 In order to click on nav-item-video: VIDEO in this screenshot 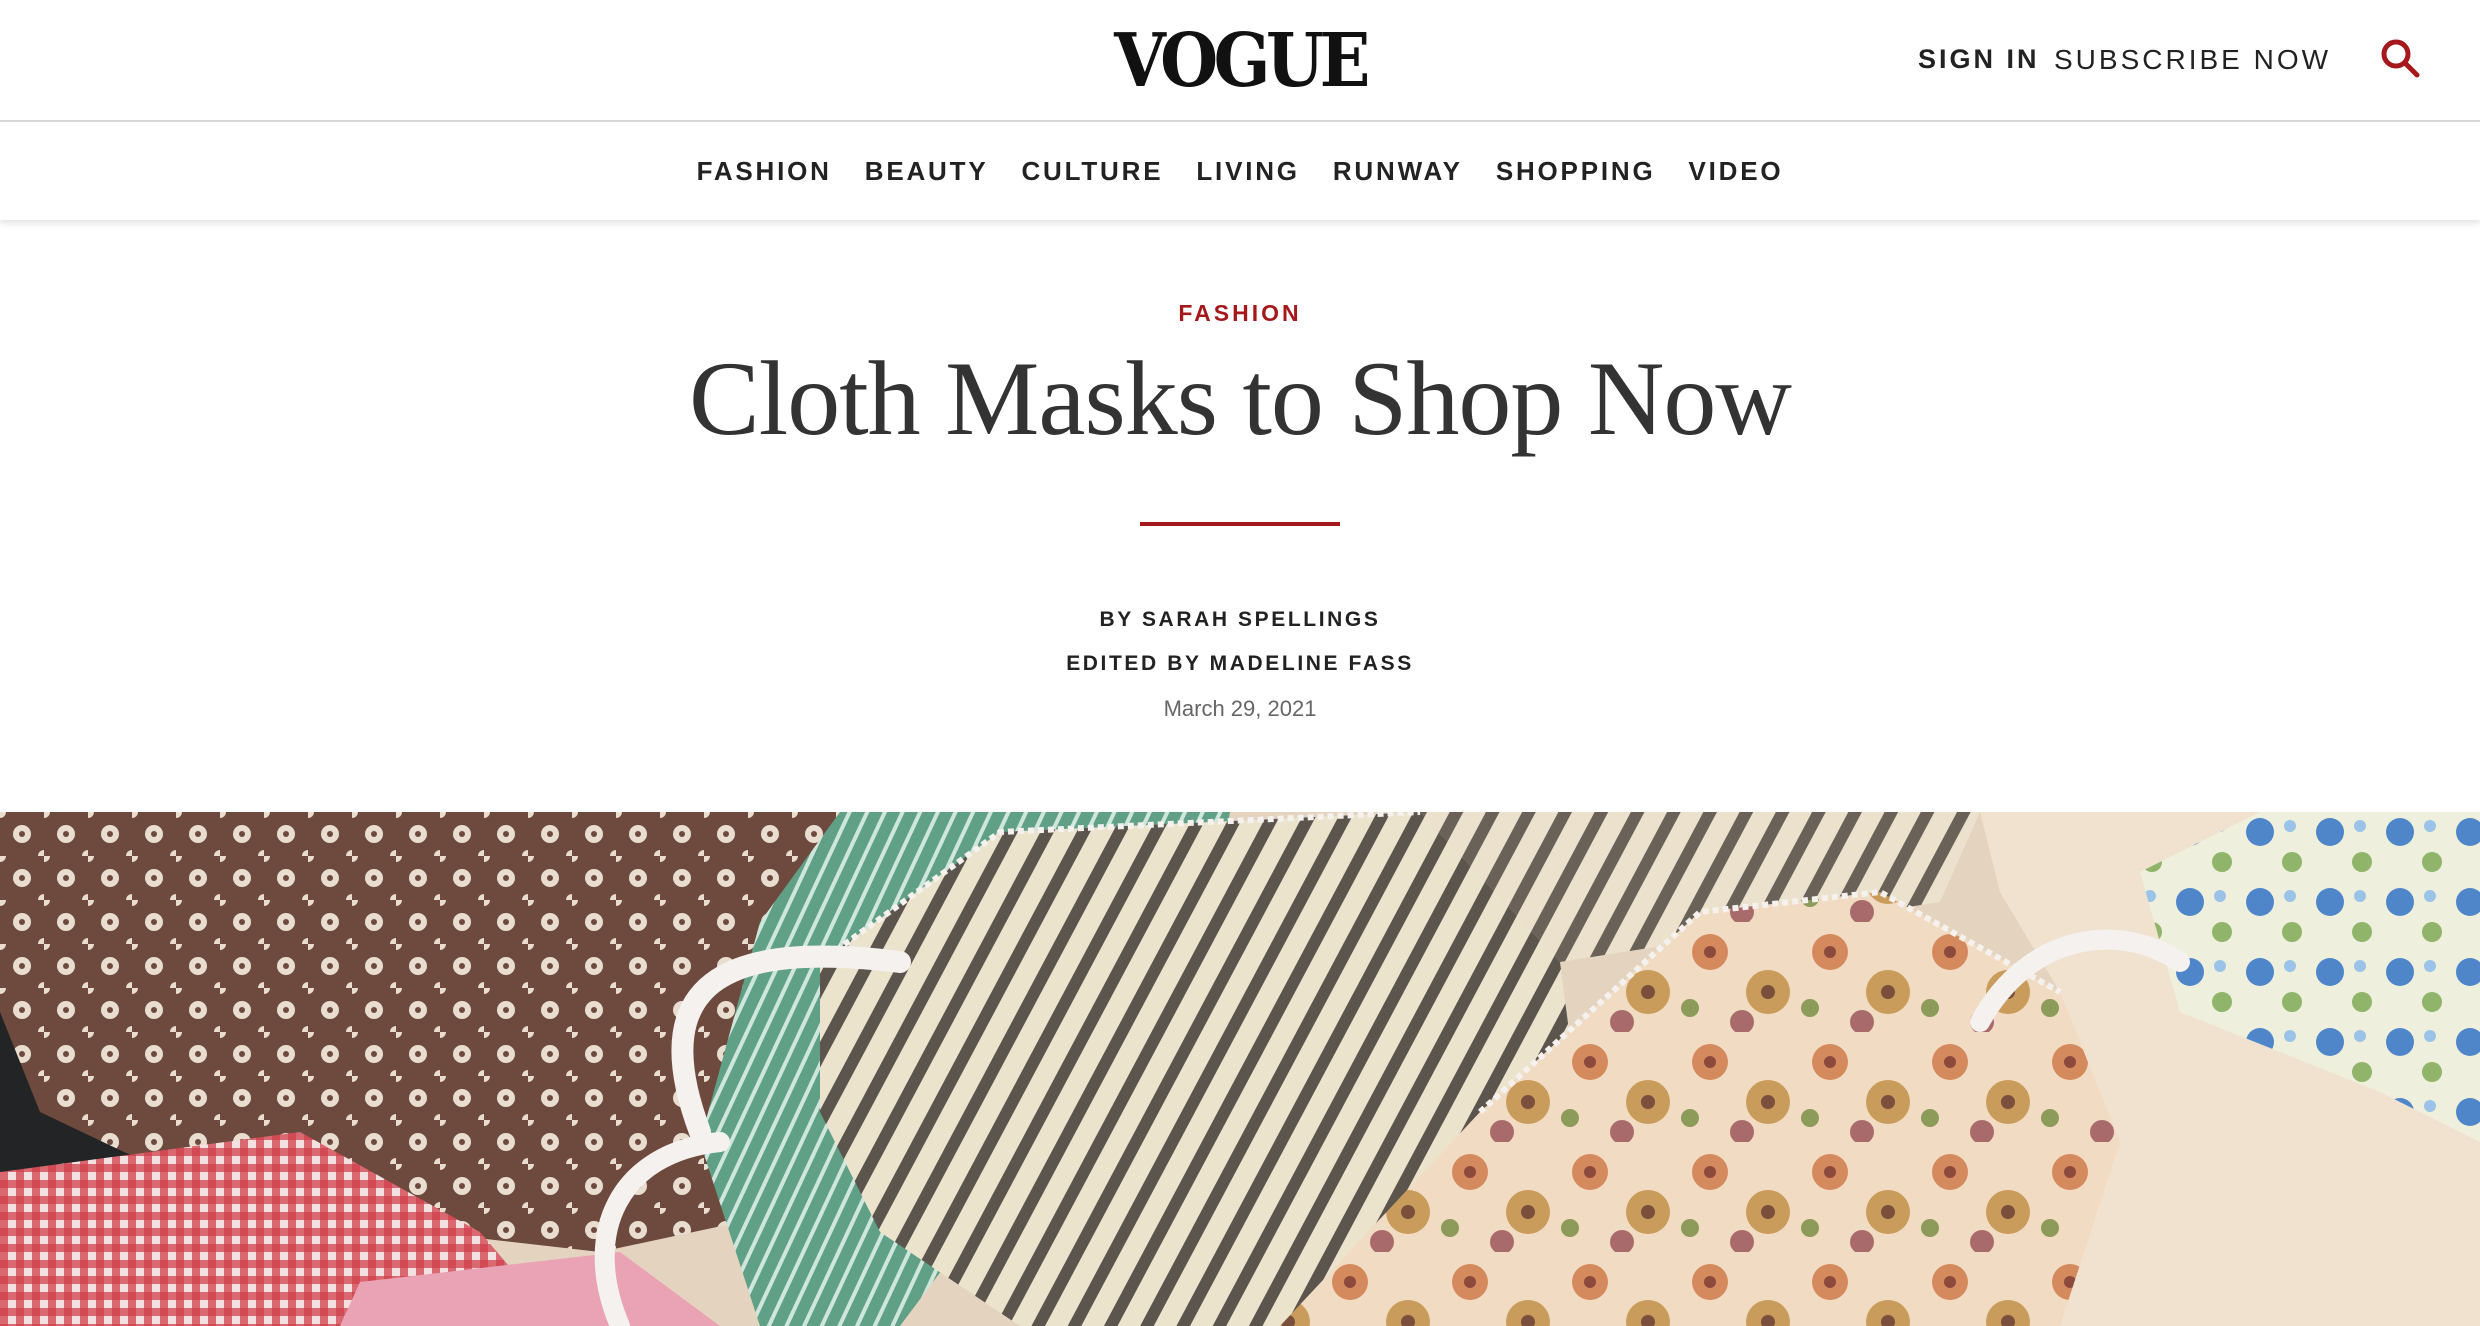, I will do `click(1735, 171)`.